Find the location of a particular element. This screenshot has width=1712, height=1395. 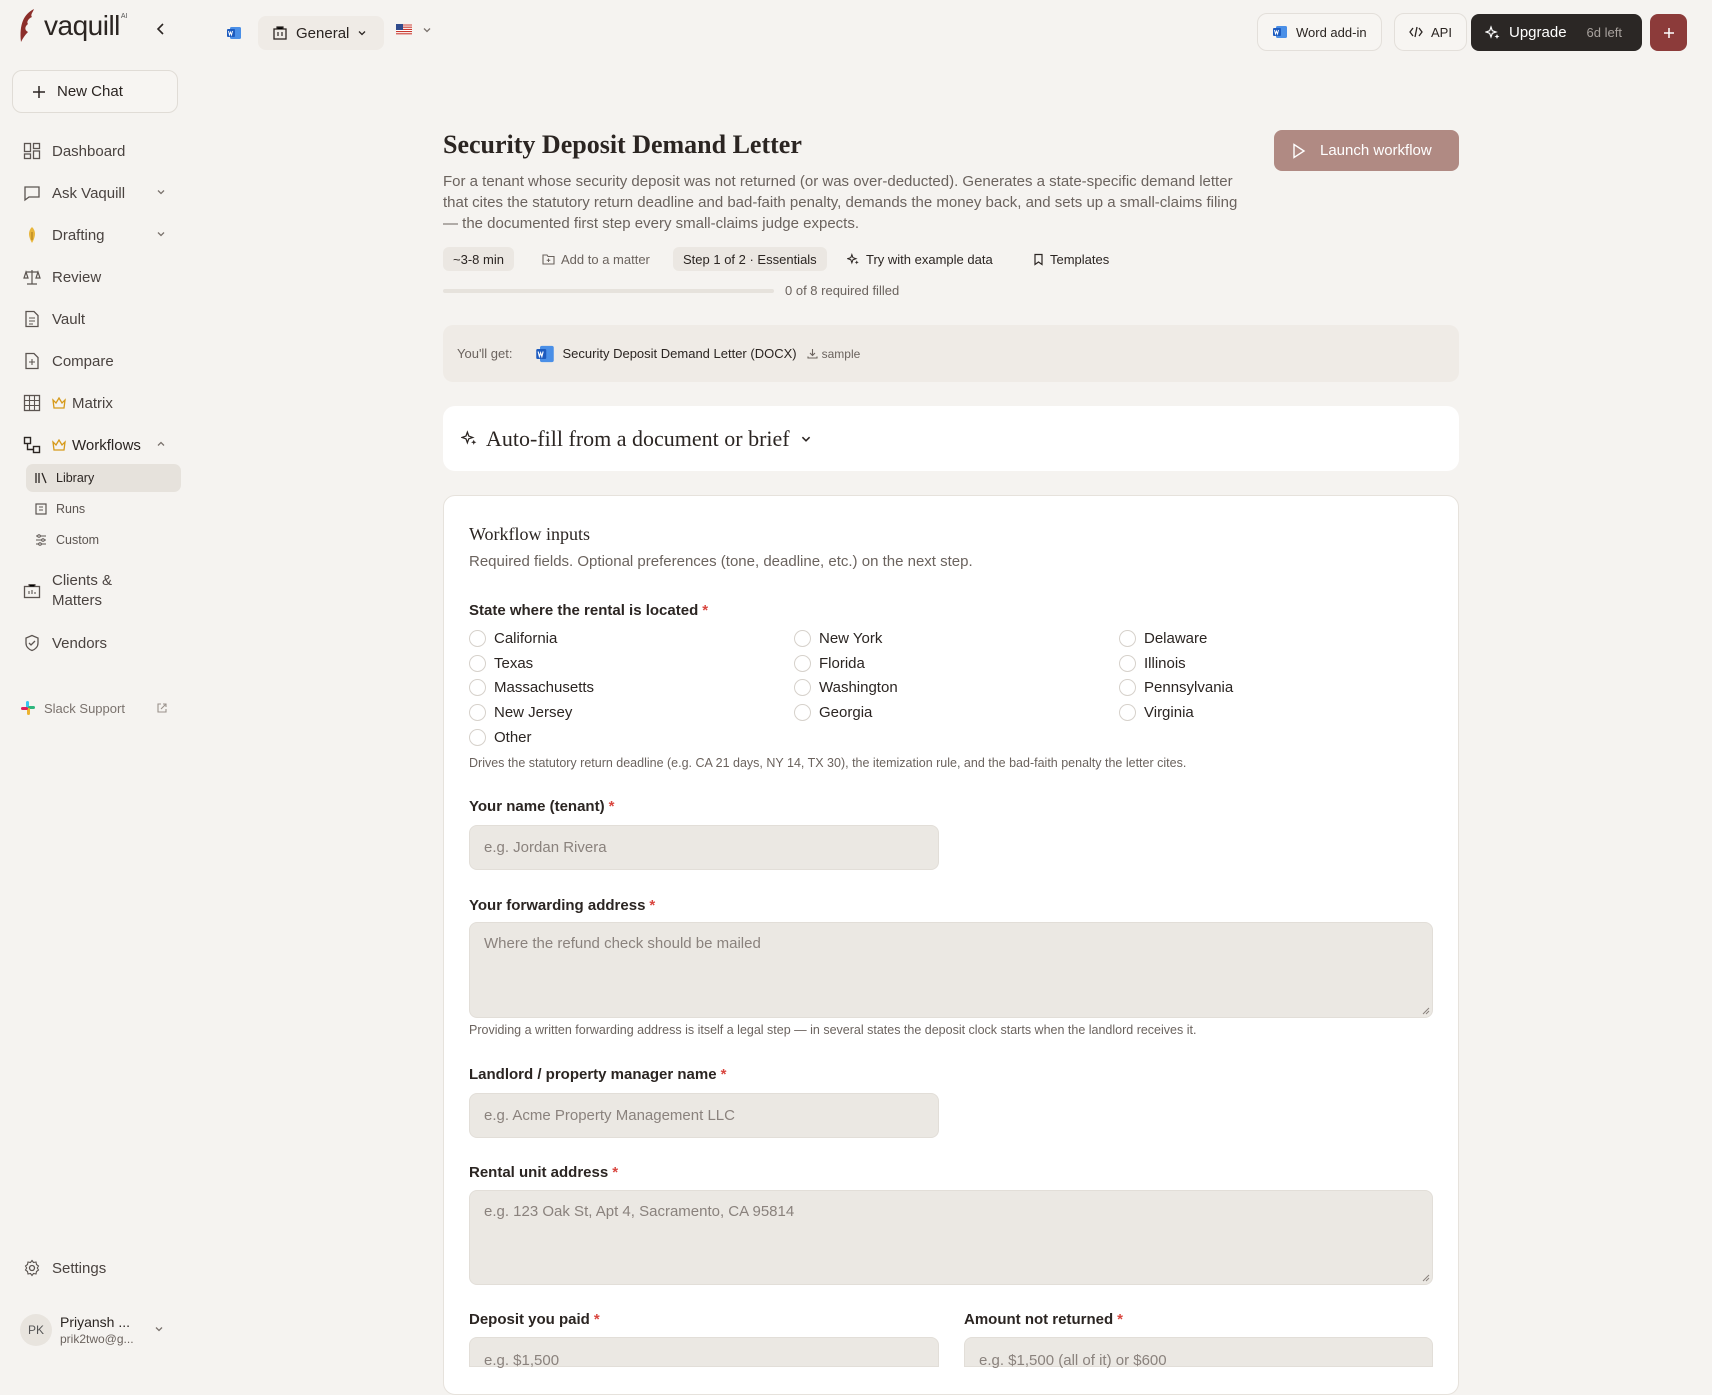

state-radio-pennsylvania: Pennsylvania is located at coordinates (1176, 687).